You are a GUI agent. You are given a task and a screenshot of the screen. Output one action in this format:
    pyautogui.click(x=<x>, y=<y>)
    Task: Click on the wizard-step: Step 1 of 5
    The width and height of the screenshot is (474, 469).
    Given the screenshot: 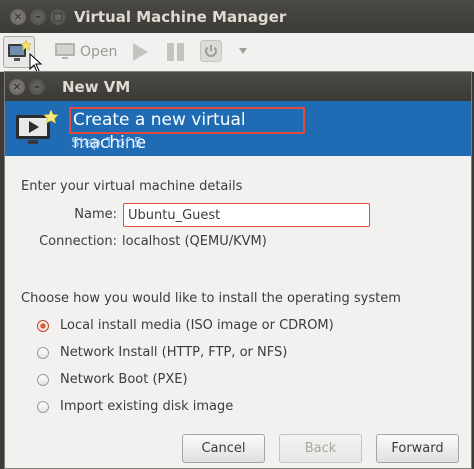 What is the action you would take?
    pyautogui.click(x=107, y=143)
    